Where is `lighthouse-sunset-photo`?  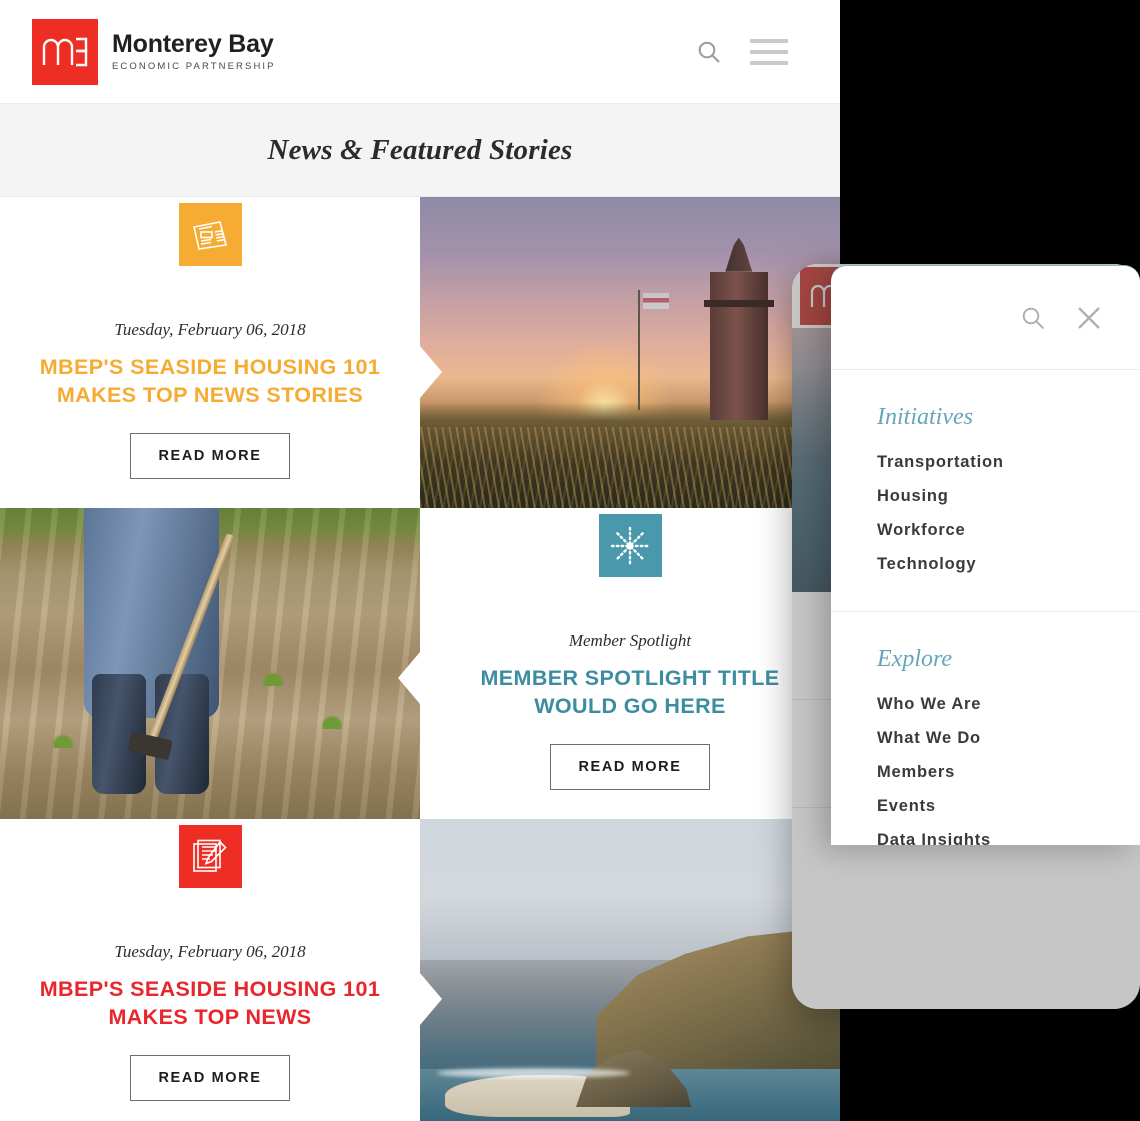
lighthouse-sunset-photo is located at coordinates (630, 352).